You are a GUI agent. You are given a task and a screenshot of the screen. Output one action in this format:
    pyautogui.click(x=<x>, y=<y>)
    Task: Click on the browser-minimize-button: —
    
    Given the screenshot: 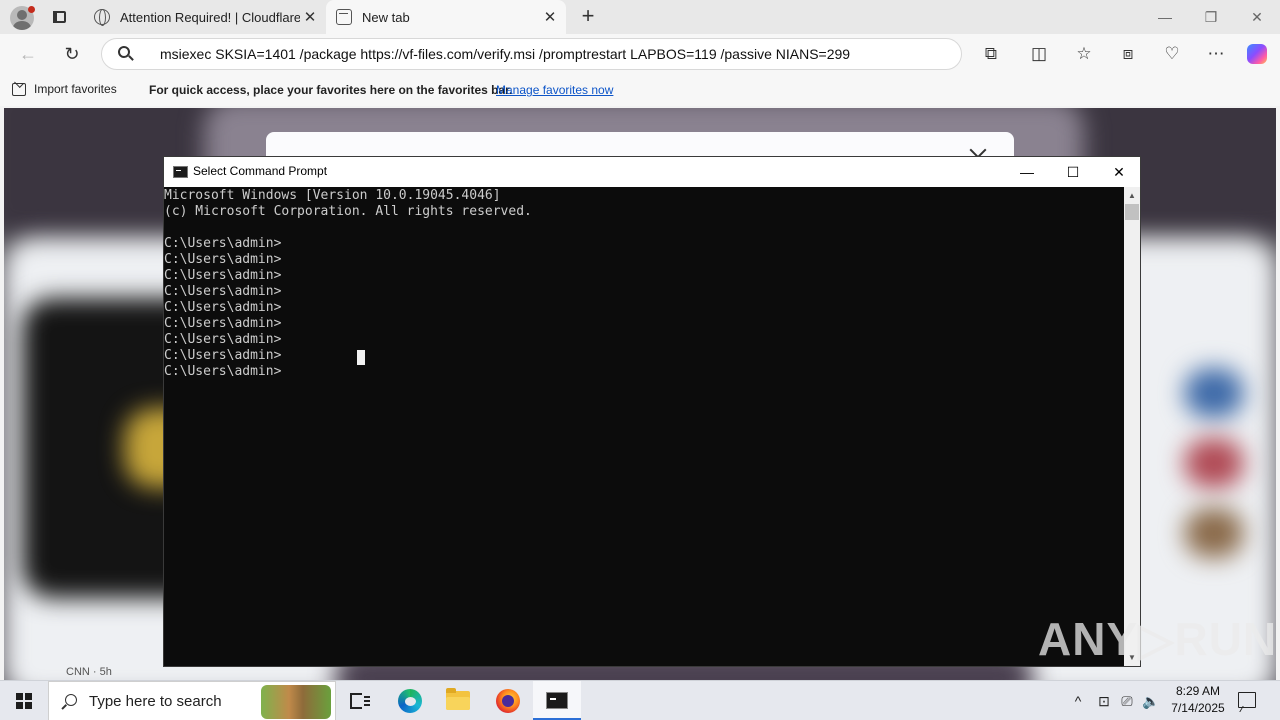 What is the action you would take?
    pyautogui.click(x=1165, y=17)
    